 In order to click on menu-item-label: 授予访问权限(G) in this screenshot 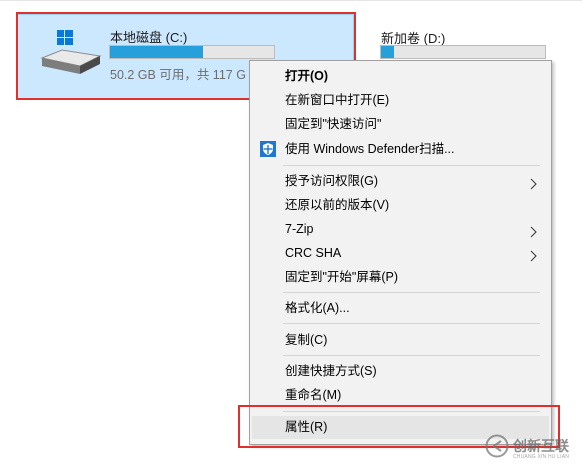, I will do `click(332, 181)`.